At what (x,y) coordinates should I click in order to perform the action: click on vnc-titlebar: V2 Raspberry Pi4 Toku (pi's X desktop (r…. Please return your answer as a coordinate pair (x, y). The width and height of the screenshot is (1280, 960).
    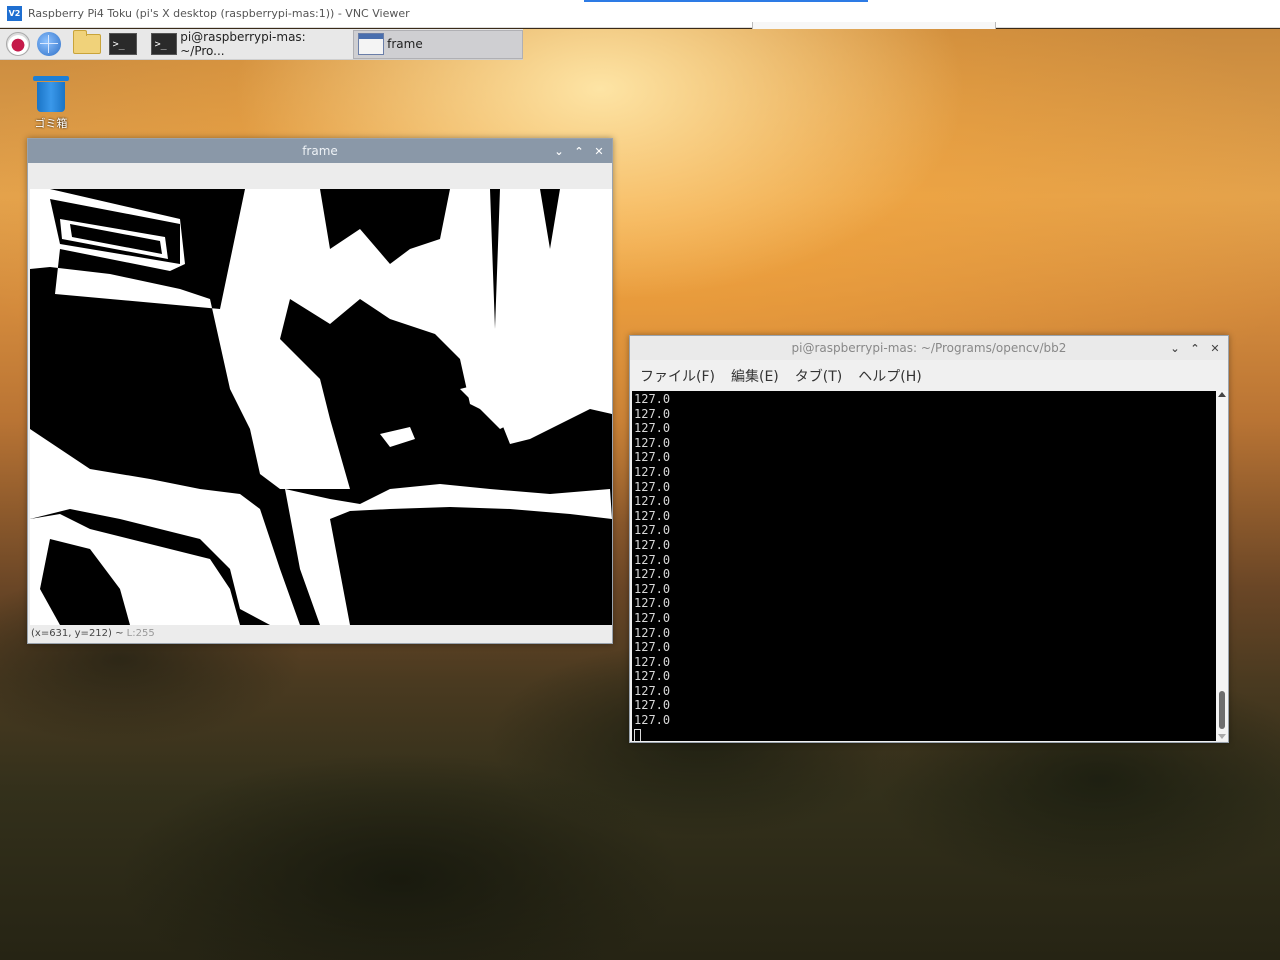
    Looking at the image, I should click on (640, 15).